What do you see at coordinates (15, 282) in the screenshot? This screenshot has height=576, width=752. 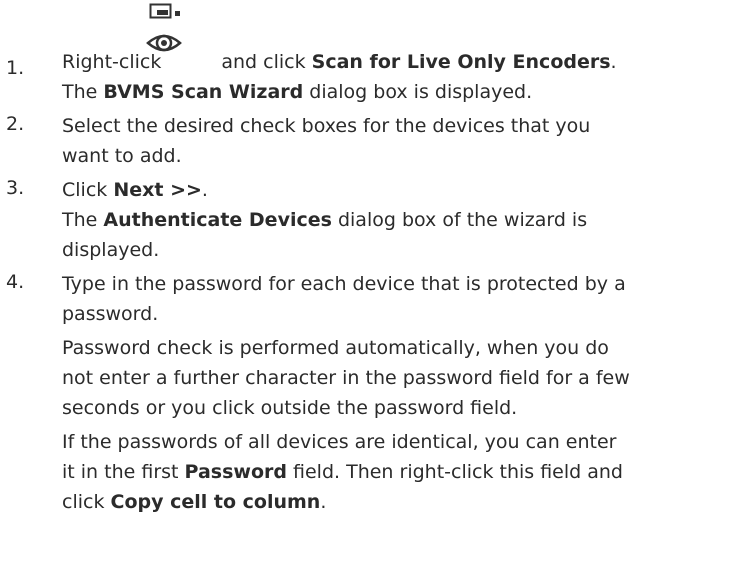 I see `step-number: 4.` at bounding box center [15, 282].